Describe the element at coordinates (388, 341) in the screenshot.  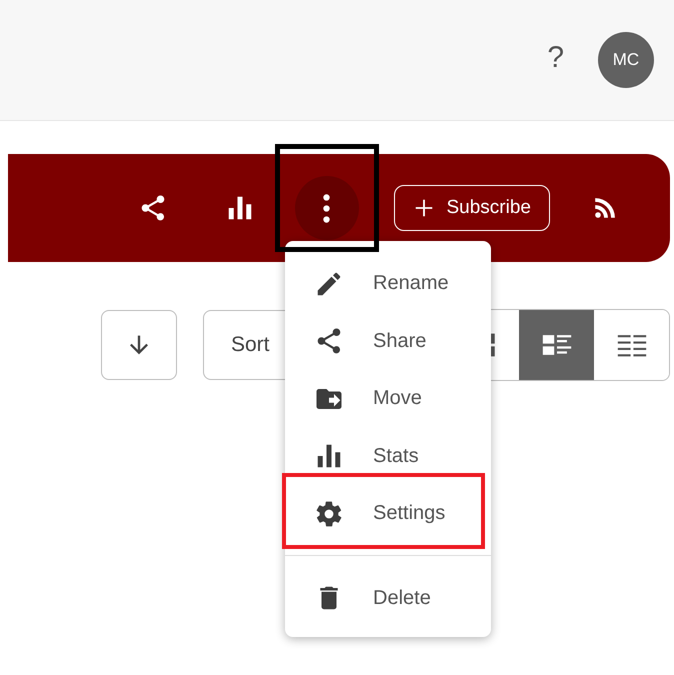
I see `menu-item: Share` at that location.